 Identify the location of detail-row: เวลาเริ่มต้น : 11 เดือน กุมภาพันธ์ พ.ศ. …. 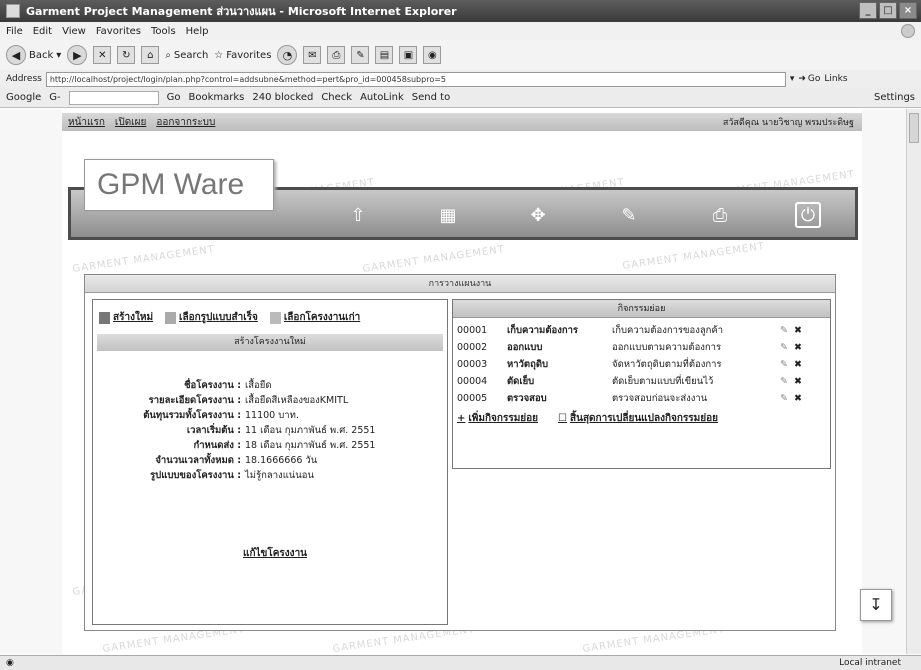
(271, 430).